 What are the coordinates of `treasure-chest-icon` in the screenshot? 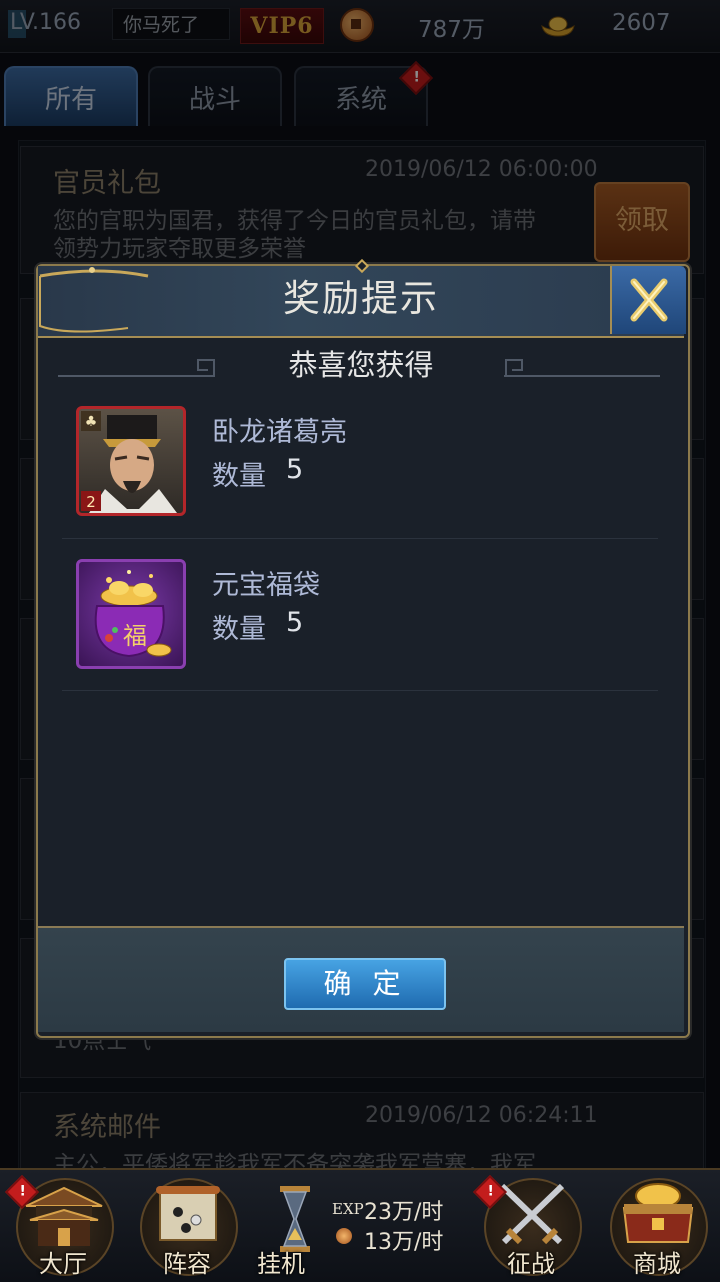 It's located at (658, 1213).